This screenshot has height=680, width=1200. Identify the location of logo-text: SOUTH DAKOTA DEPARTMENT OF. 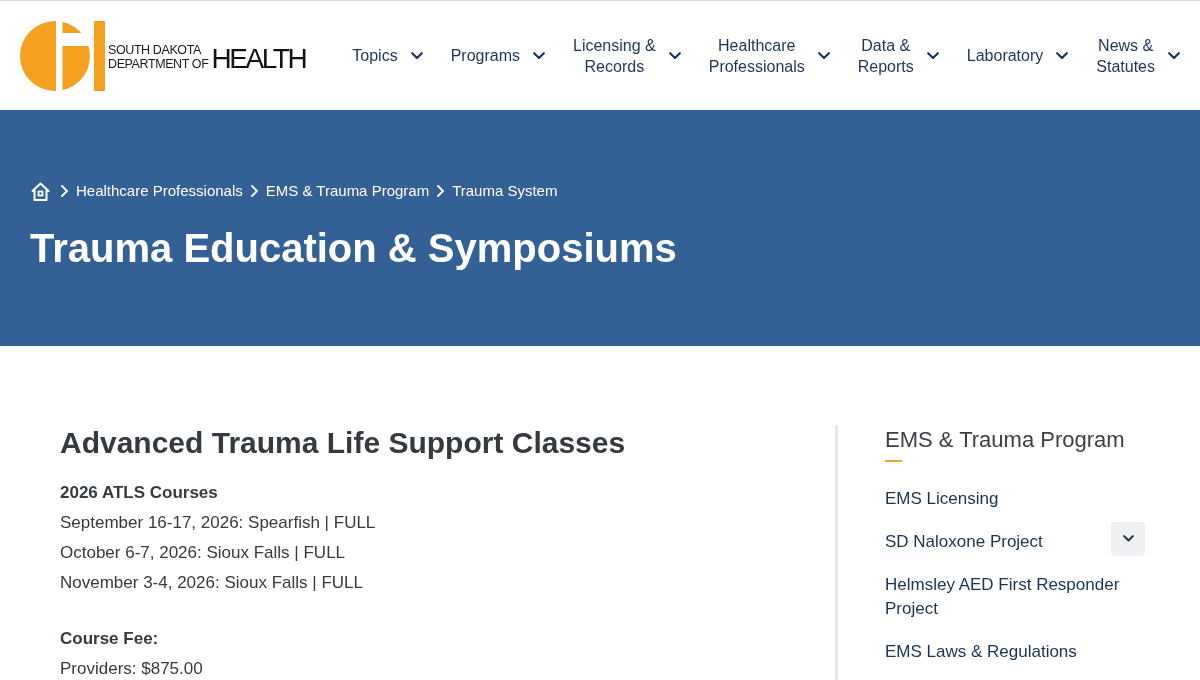
(158, 57).